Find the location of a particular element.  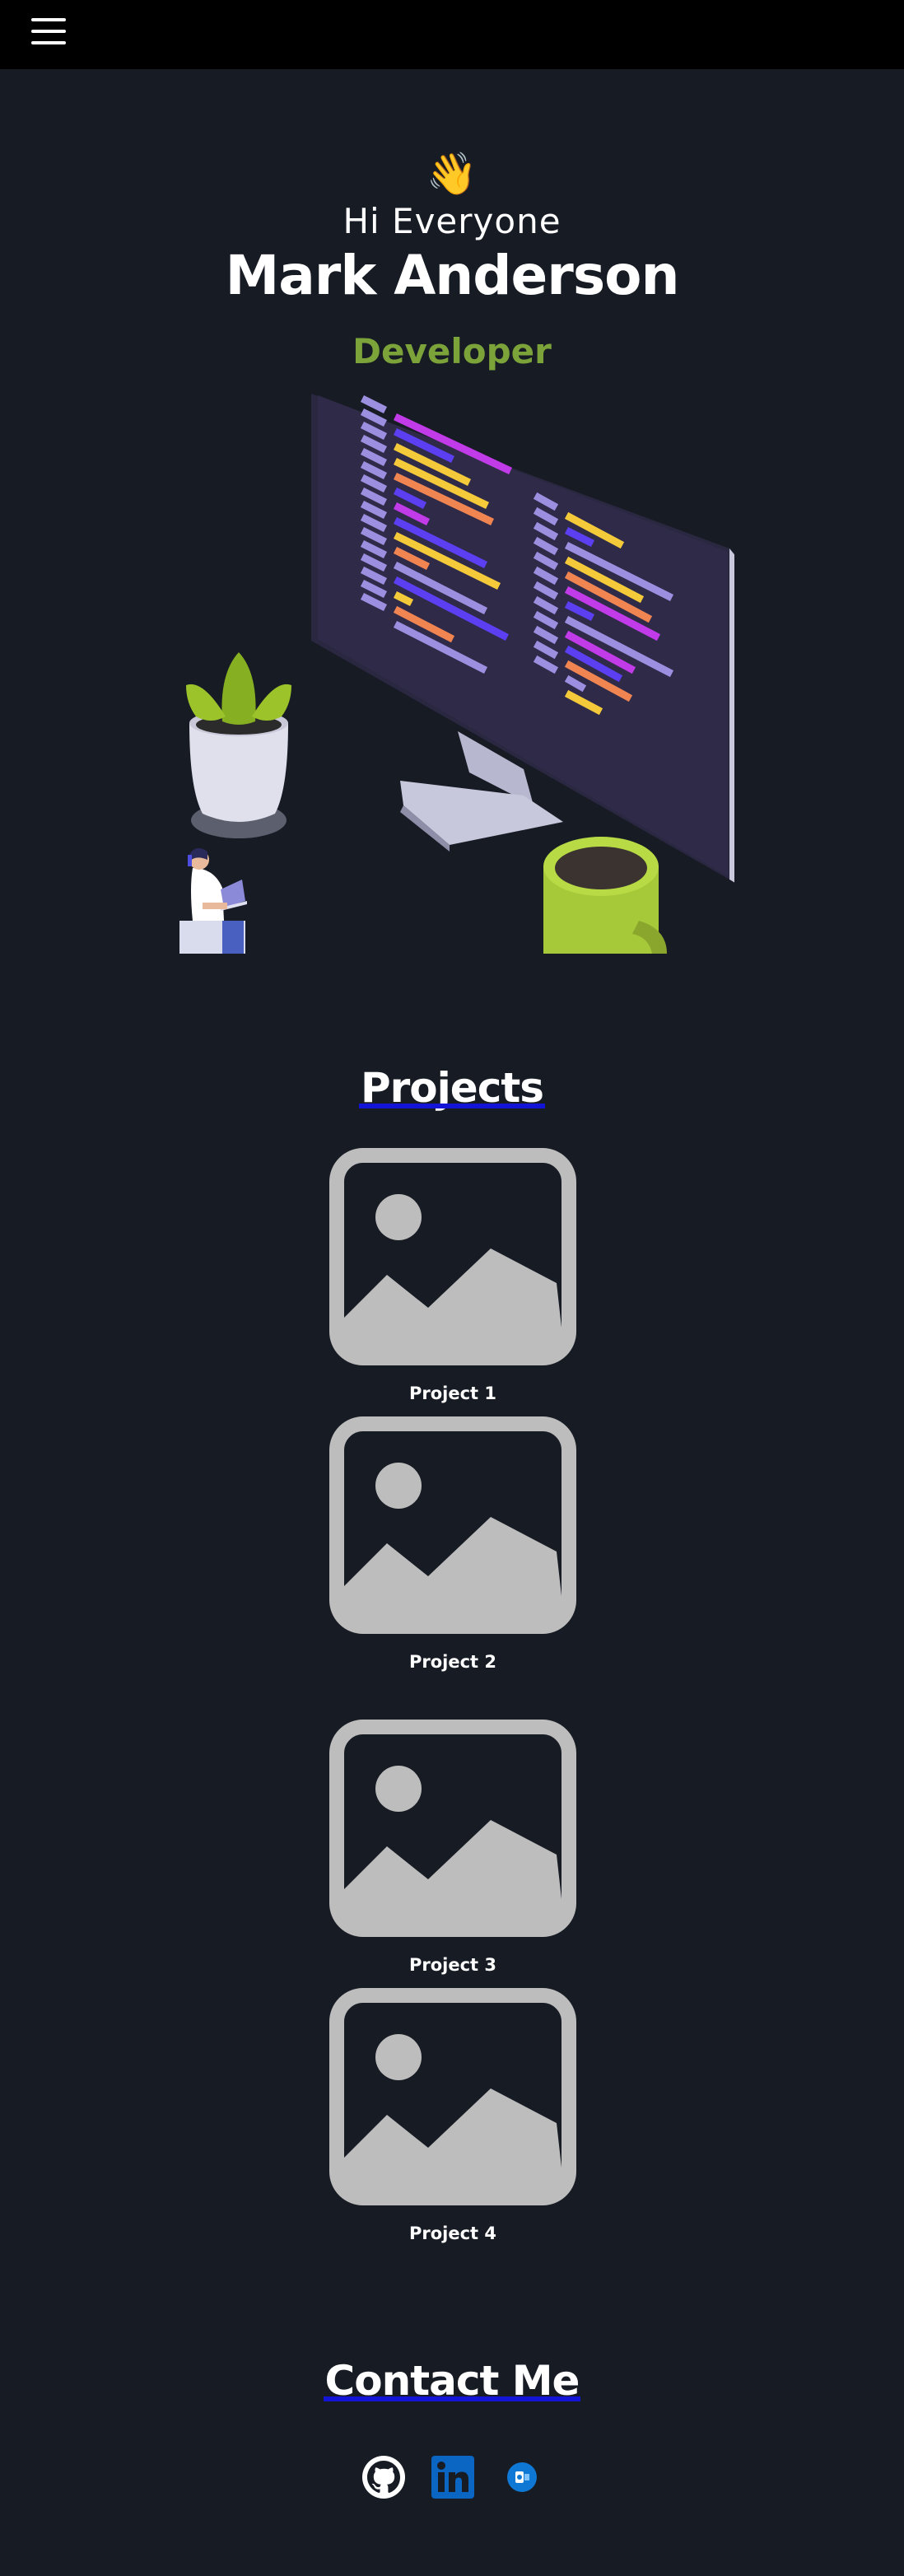

projects-title: Projects is located at coordinates (452, 1088).